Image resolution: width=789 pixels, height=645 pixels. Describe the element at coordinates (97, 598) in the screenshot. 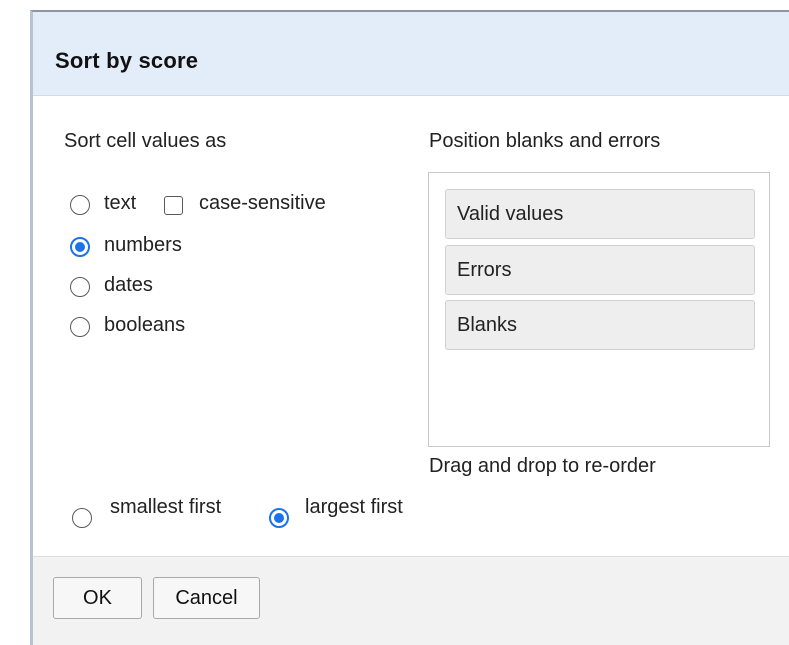

I see `ok-button: OK` at that location.